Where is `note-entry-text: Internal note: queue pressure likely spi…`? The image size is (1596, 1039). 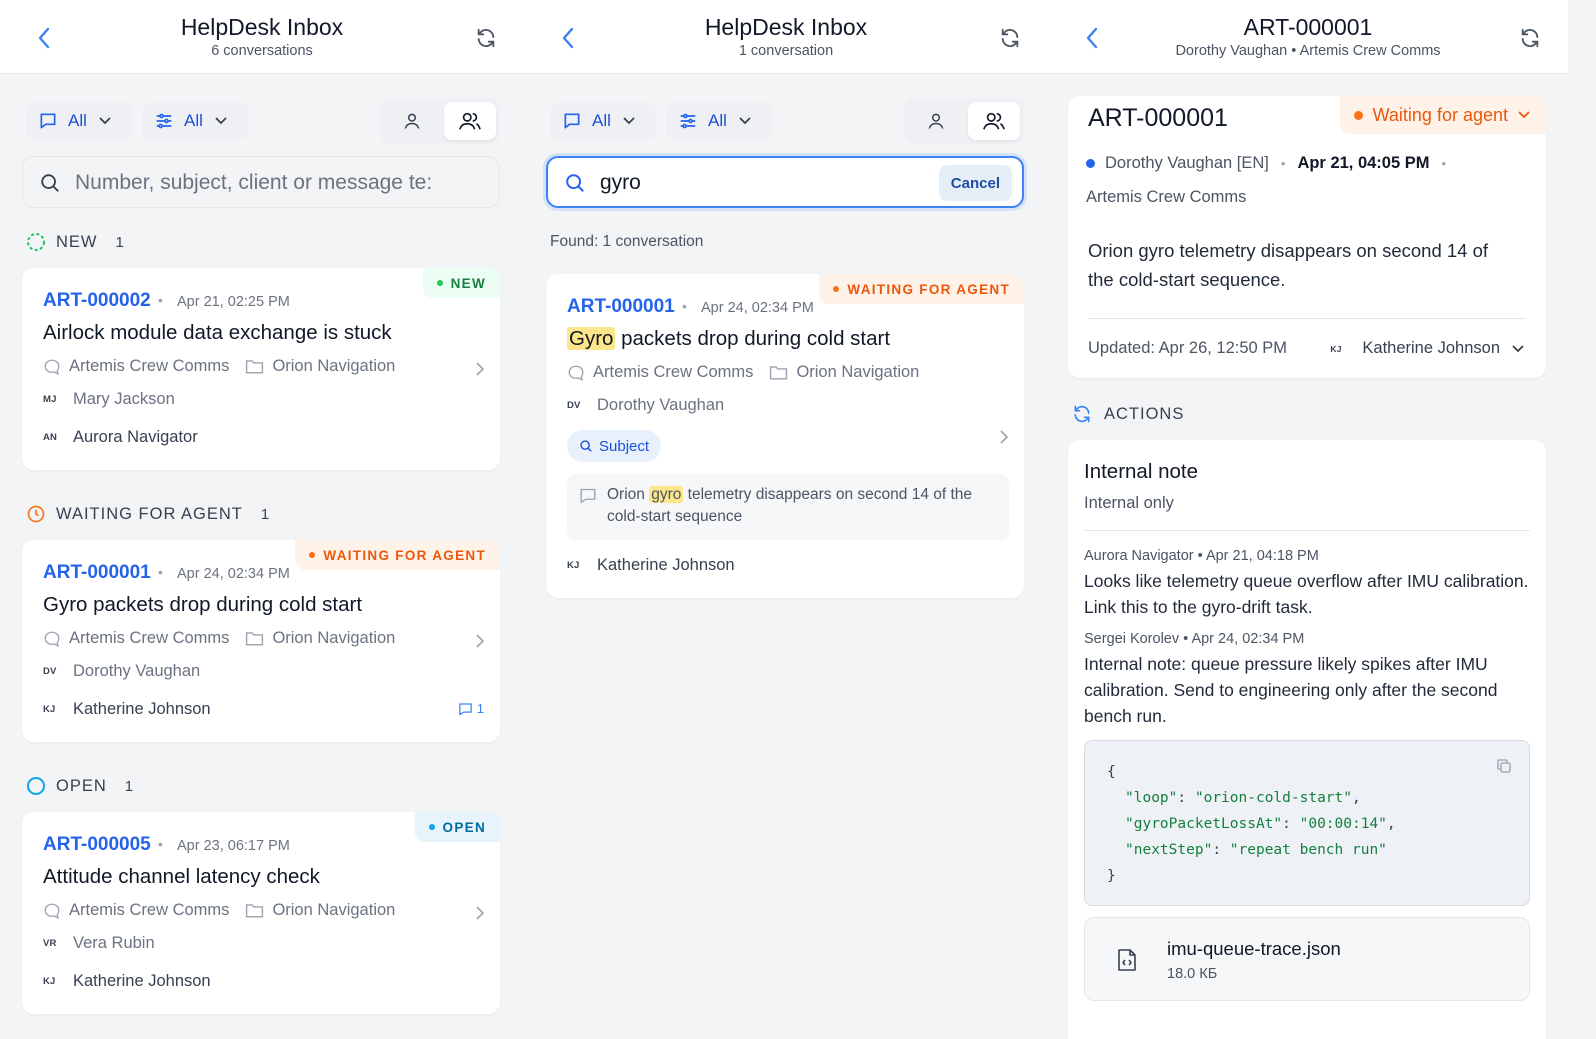
note-entry-text: Internal note: queue pressure likely spi… is located at coordinates (1291, 690).